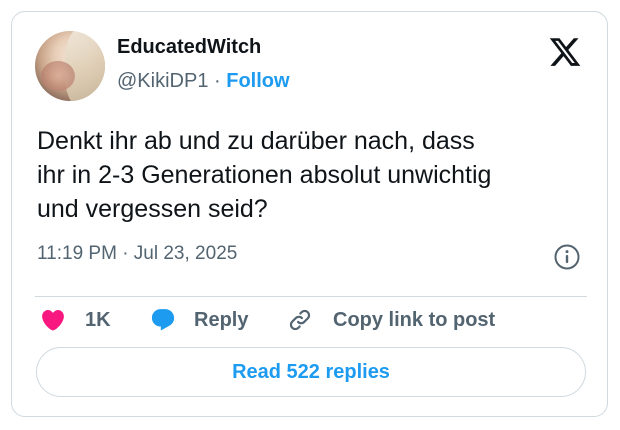  What do you see at coordinates (98, 319) in the screenshot?
I see `like-count: 1K` at bounding box center [98, 319].